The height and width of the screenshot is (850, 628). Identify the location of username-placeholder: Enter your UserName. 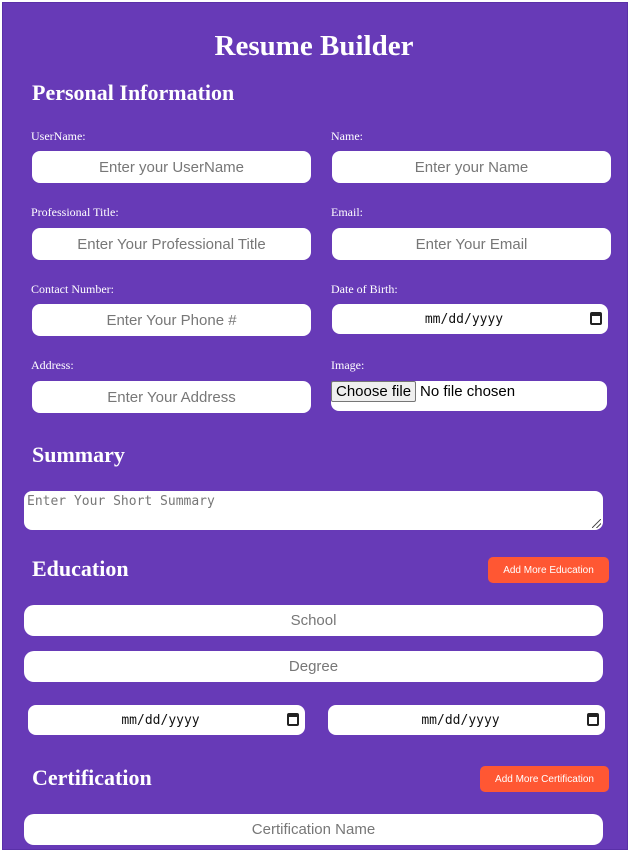
(171, 167).